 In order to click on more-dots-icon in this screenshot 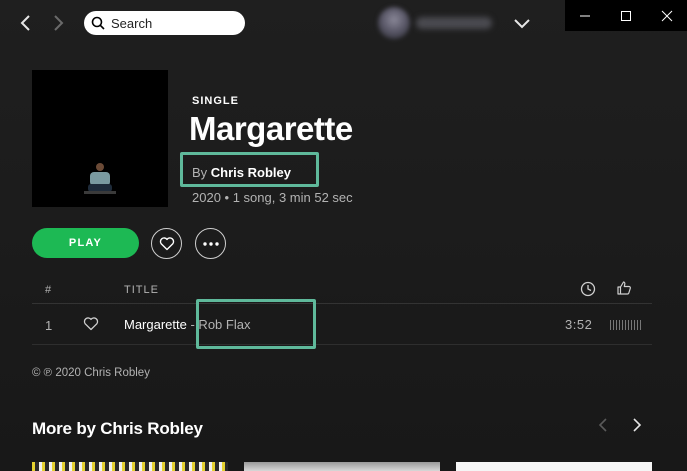, I will do `click(210, 243)`.